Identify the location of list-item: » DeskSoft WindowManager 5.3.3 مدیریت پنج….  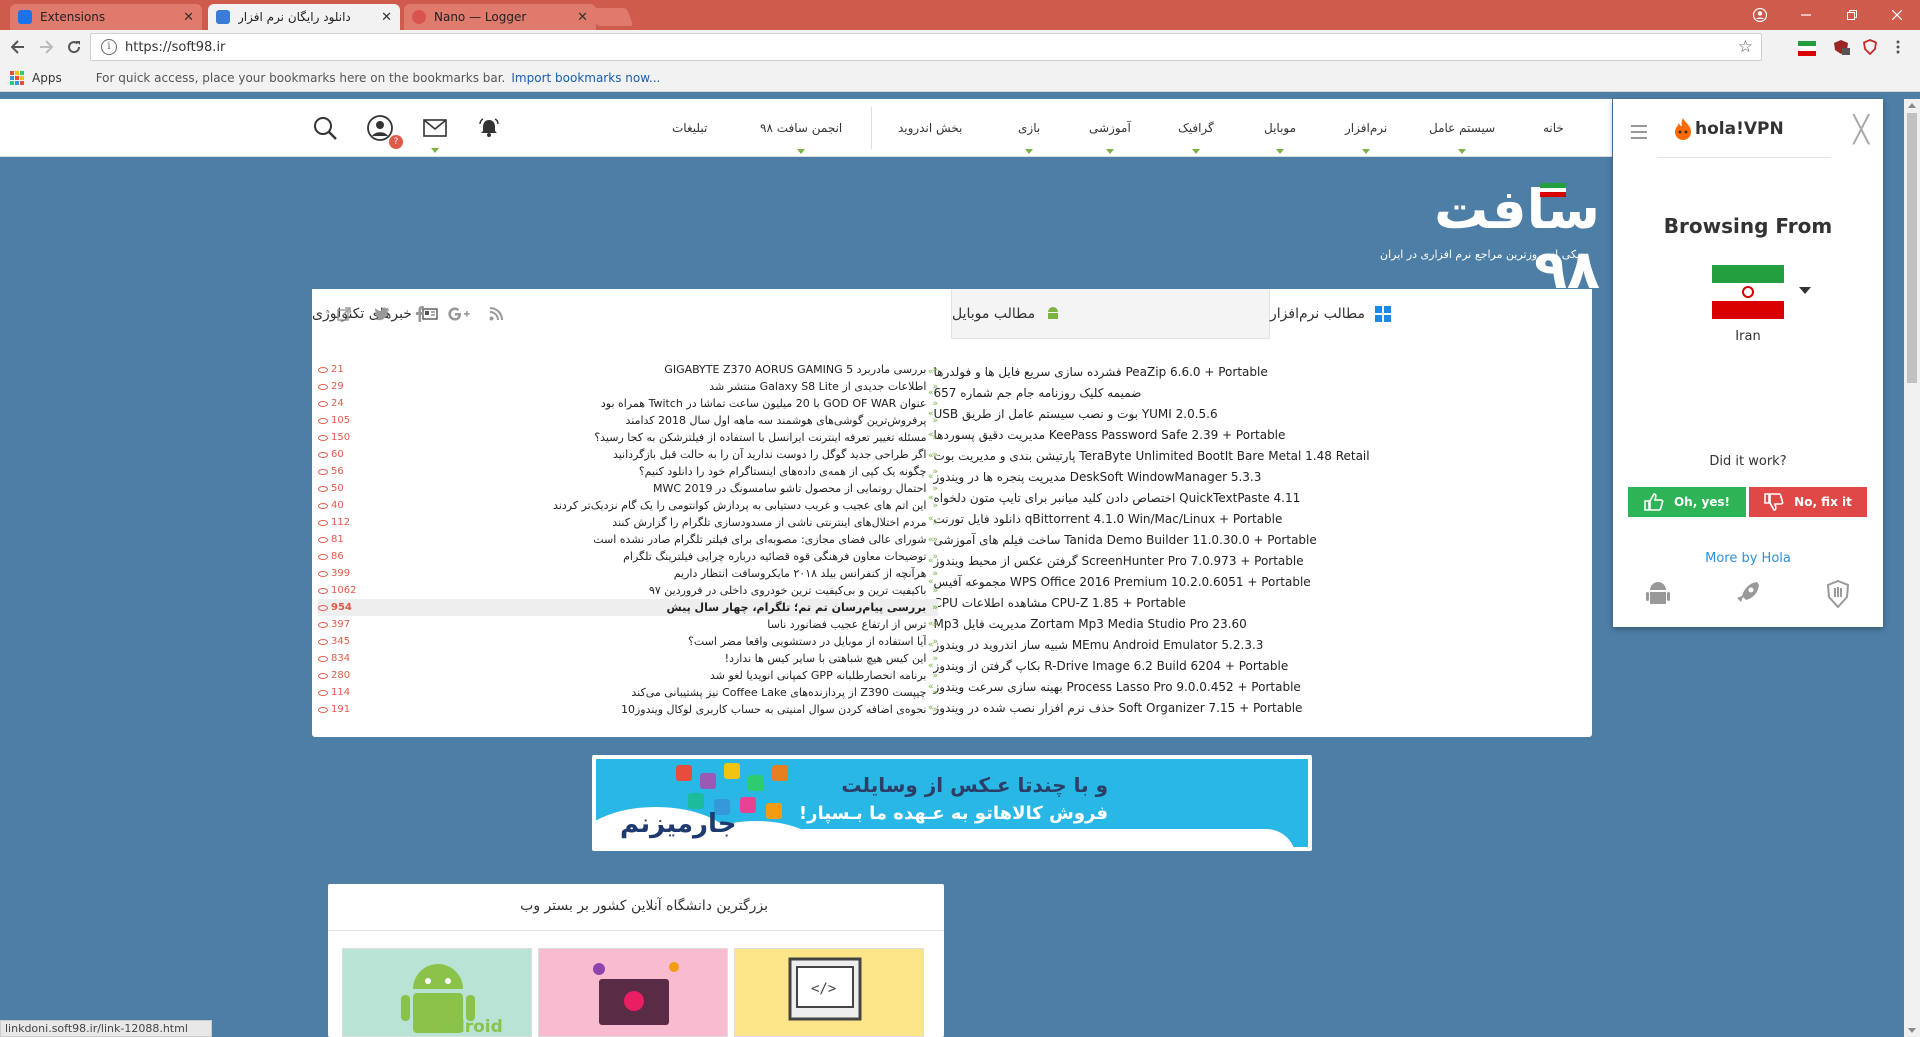
(1252, 476).